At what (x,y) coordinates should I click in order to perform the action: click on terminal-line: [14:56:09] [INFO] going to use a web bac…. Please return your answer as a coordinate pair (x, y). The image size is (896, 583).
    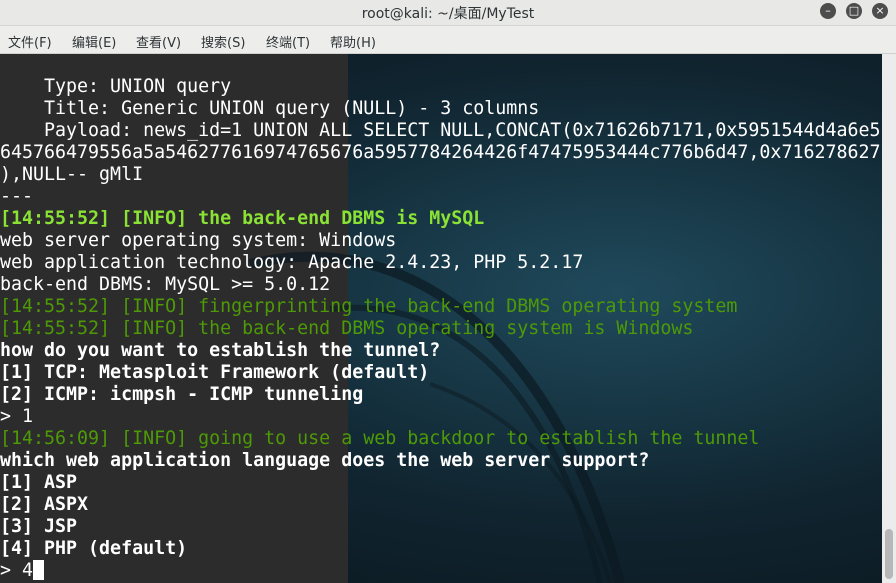
    Looking at the image, I should click on (380, 438).